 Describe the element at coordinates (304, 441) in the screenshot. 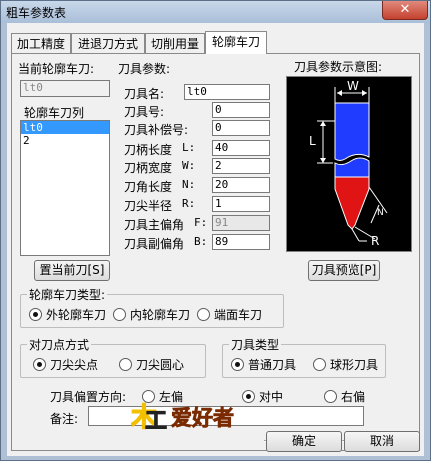

I see `ok-button: 确定` at that location.